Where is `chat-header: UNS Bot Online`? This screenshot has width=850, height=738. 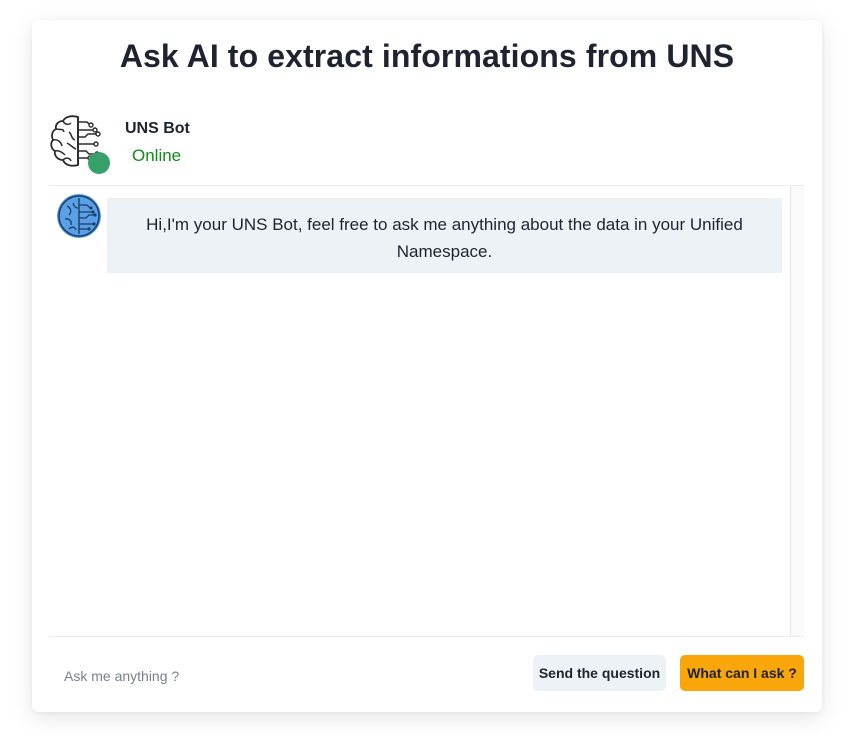
chat-header: UNS Bot Online is located at coordinates (419, 143).